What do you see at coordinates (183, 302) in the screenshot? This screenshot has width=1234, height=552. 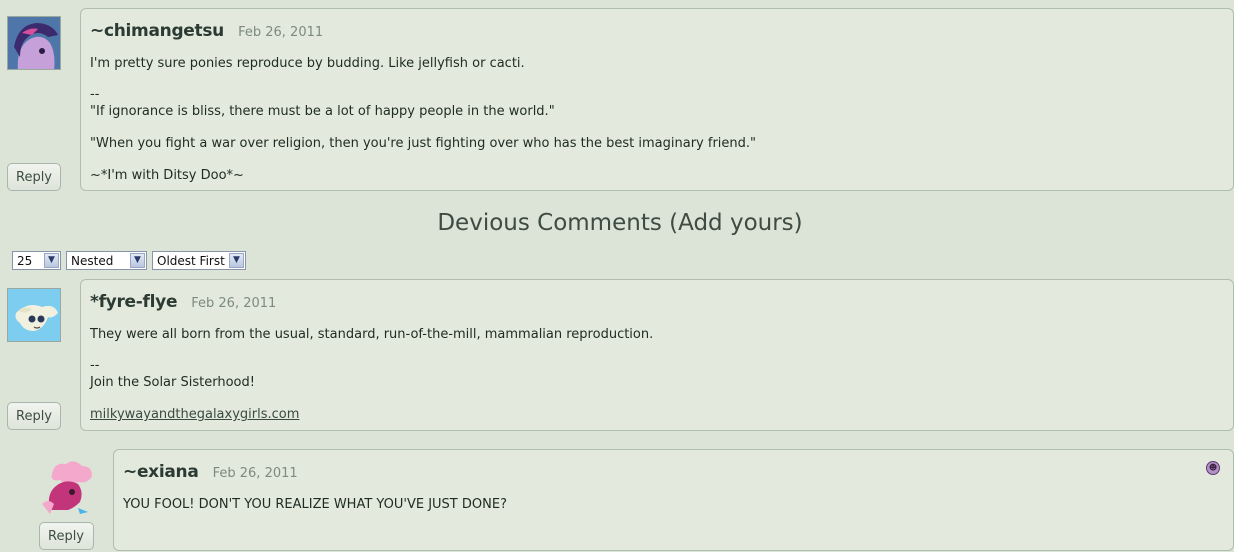 I see `comment-header: *fyre-flye Feb 26, 2011` at bounding box center [183, 302].